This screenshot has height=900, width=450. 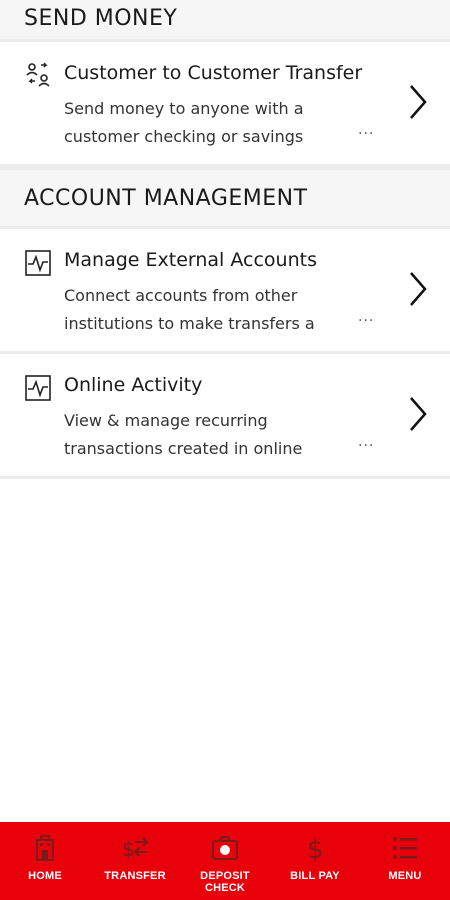 I want to click on transfer-icon: $, so click(x=135, y=849).